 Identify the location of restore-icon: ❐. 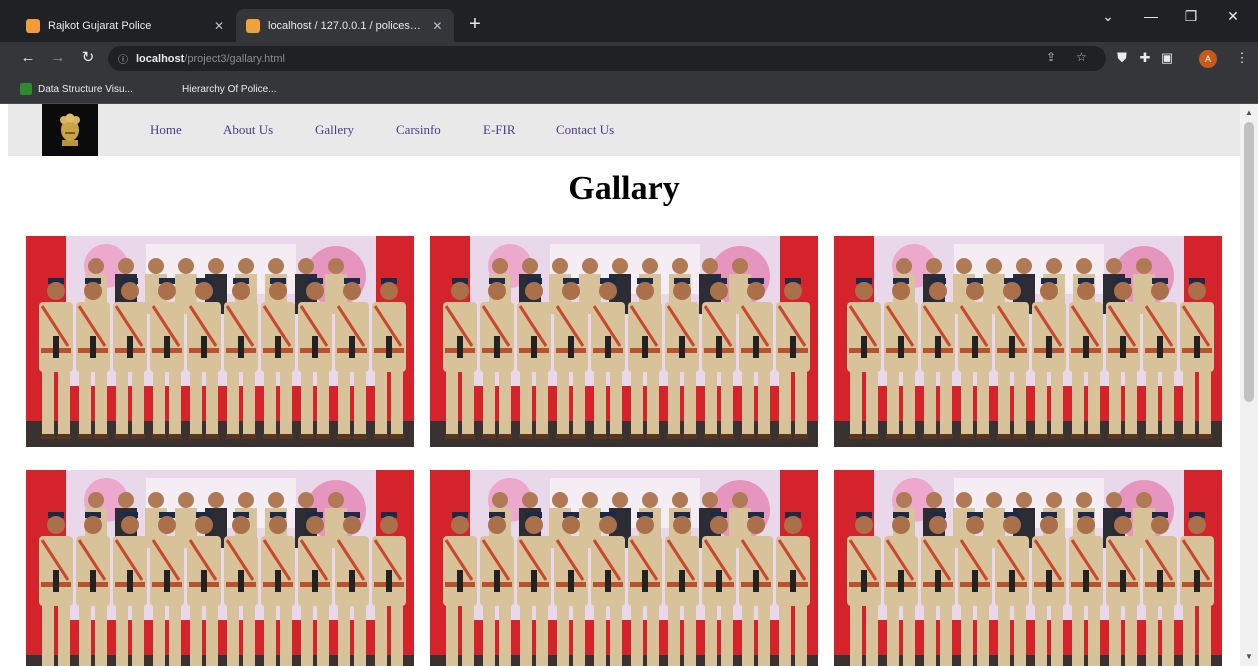
(1191, 16).